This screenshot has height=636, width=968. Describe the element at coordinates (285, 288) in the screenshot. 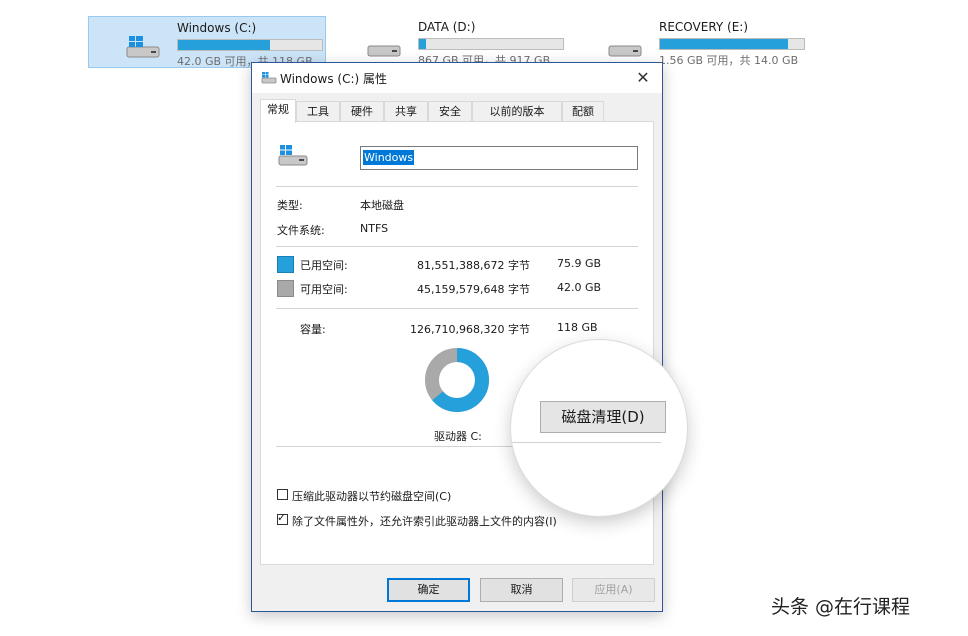

I see `free-space-swatch` at that location.